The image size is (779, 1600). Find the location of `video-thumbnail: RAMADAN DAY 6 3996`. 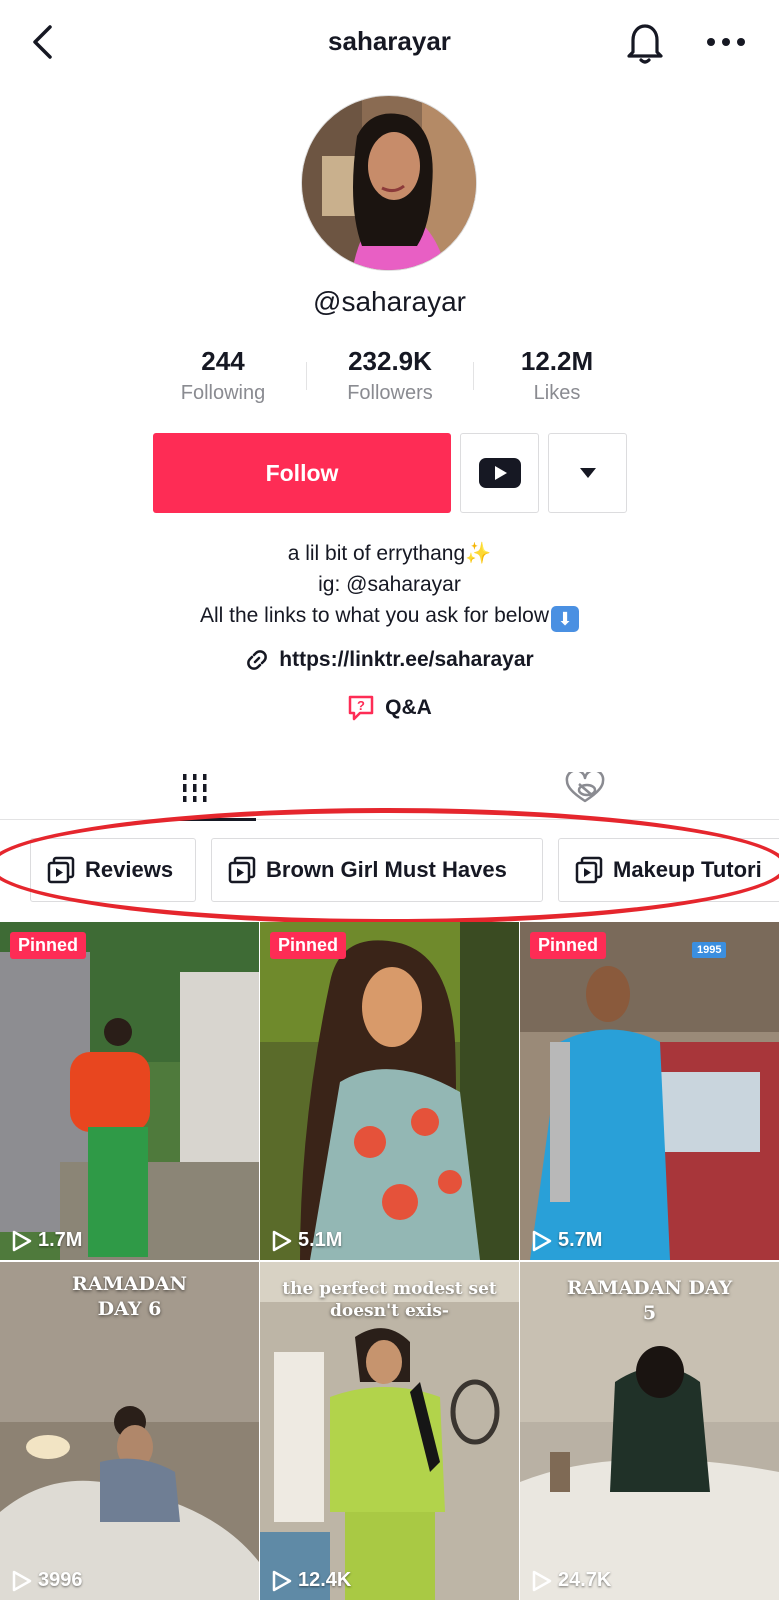

video-thumbnail: RAMADAN DAY 6 3996 is located at coordinates (129, 1431).